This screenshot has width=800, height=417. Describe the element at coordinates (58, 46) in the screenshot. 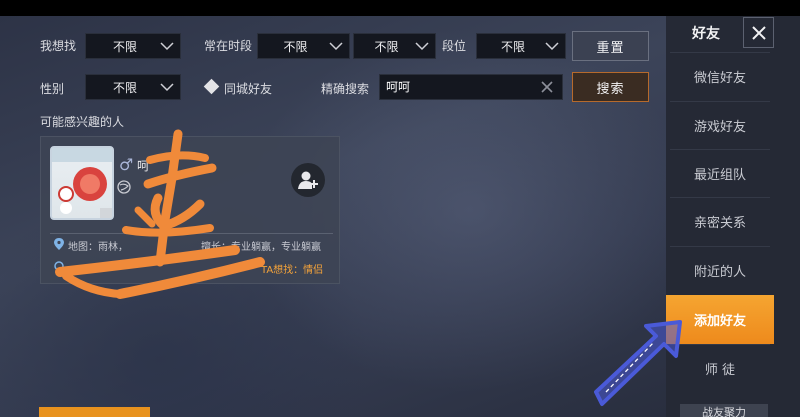

I see `looking-for-label: 我想找` at that location.